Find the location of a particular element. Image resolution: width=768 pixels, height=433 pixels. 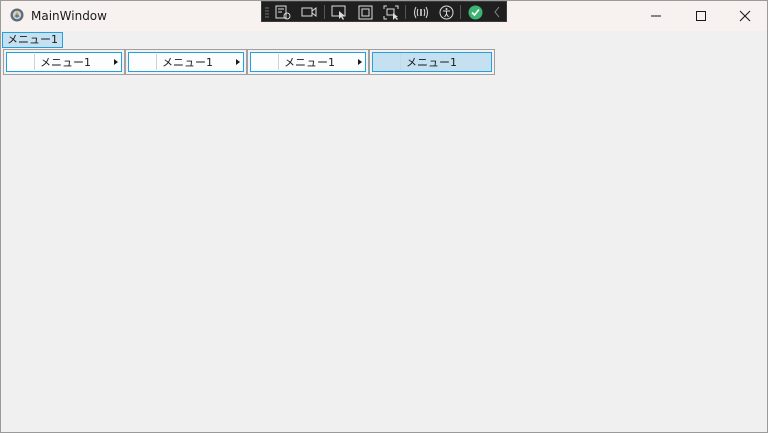

video-icon is located at coordinates (309, 12).